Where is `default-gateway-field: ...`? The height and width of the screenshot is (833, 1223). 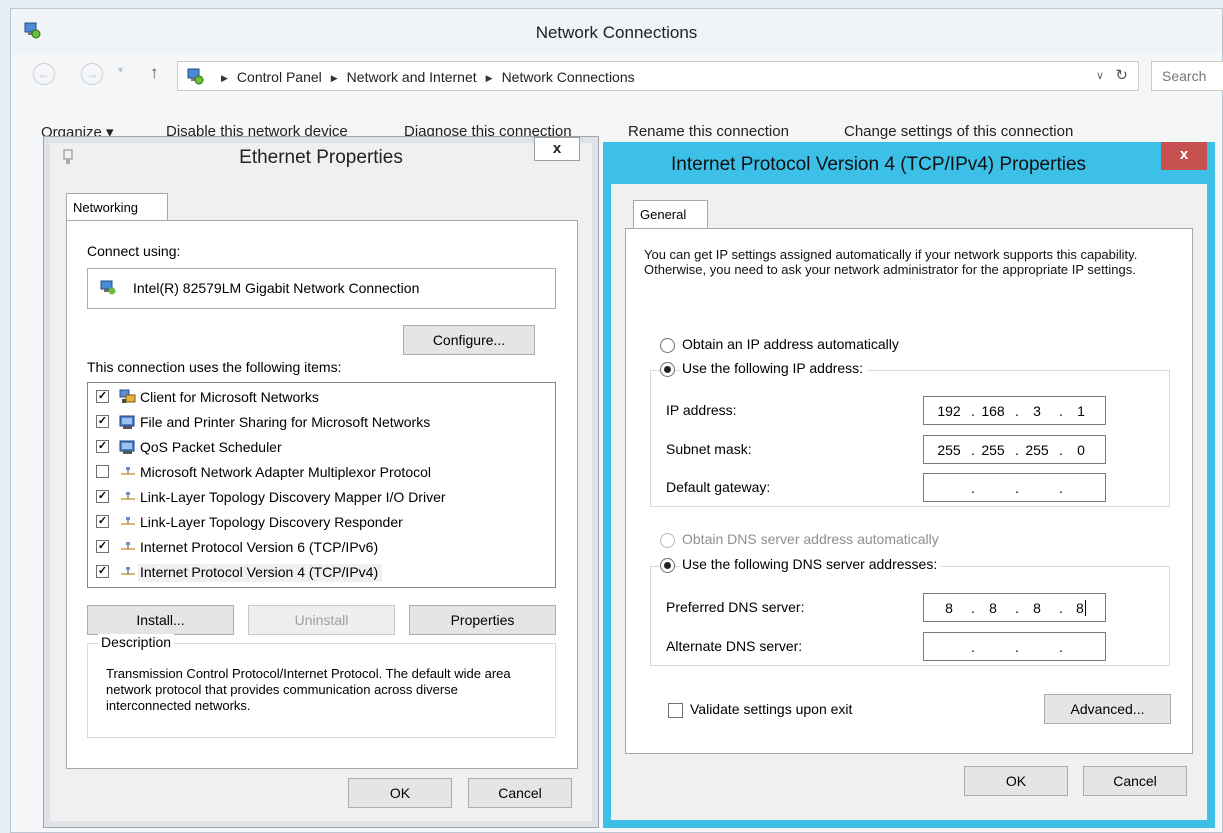 default-gateway-field: ... is located at coordinates (1014, 487).